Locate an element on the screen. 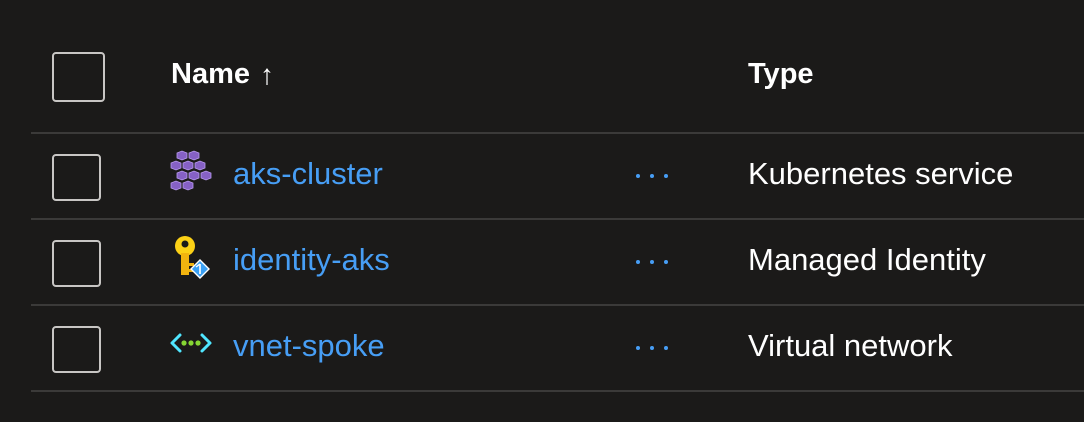 The image size is (1084, 422). name-column-header: Name ↑ is located at coordinates (222, 74).